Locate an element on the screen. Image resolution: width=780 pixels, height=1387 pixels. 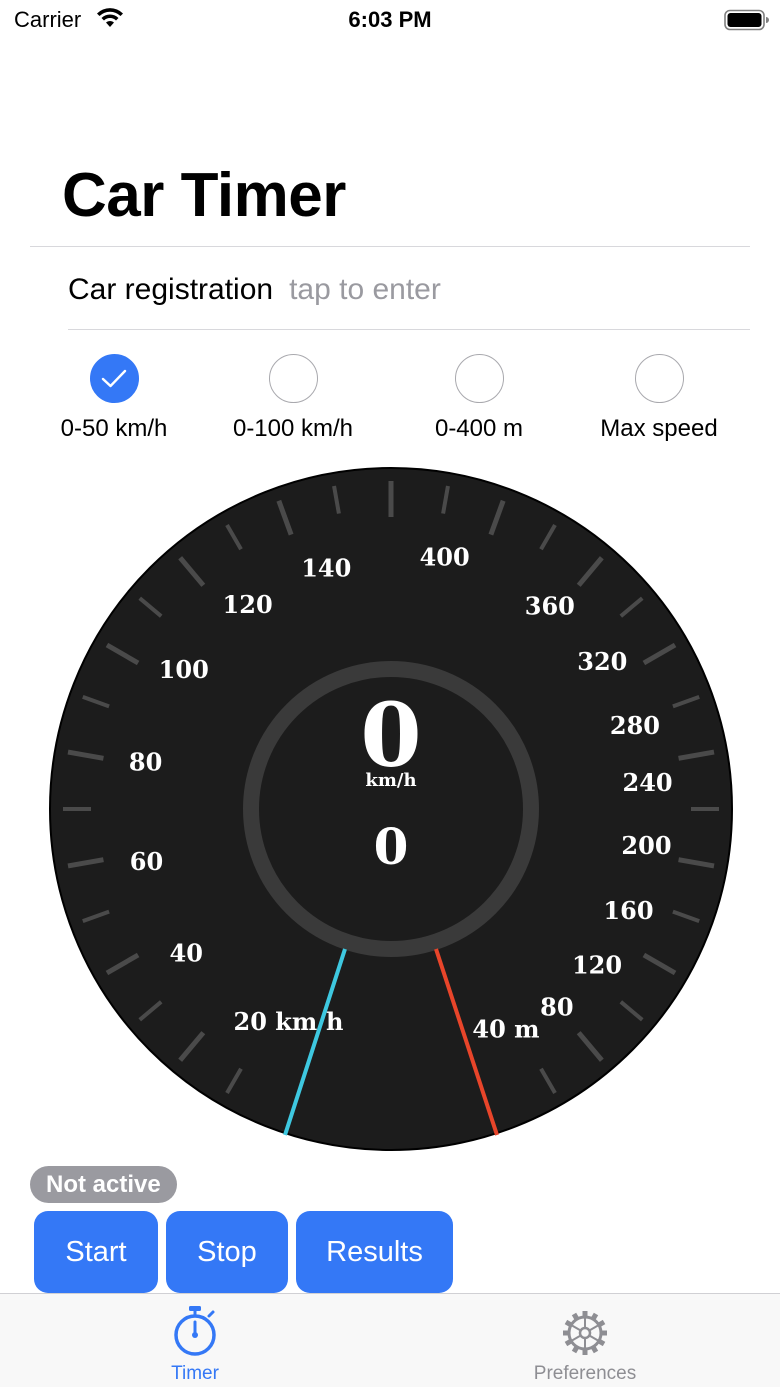
mode-option-0-100: 0-100 km/h is located at coordinates (293, 398).